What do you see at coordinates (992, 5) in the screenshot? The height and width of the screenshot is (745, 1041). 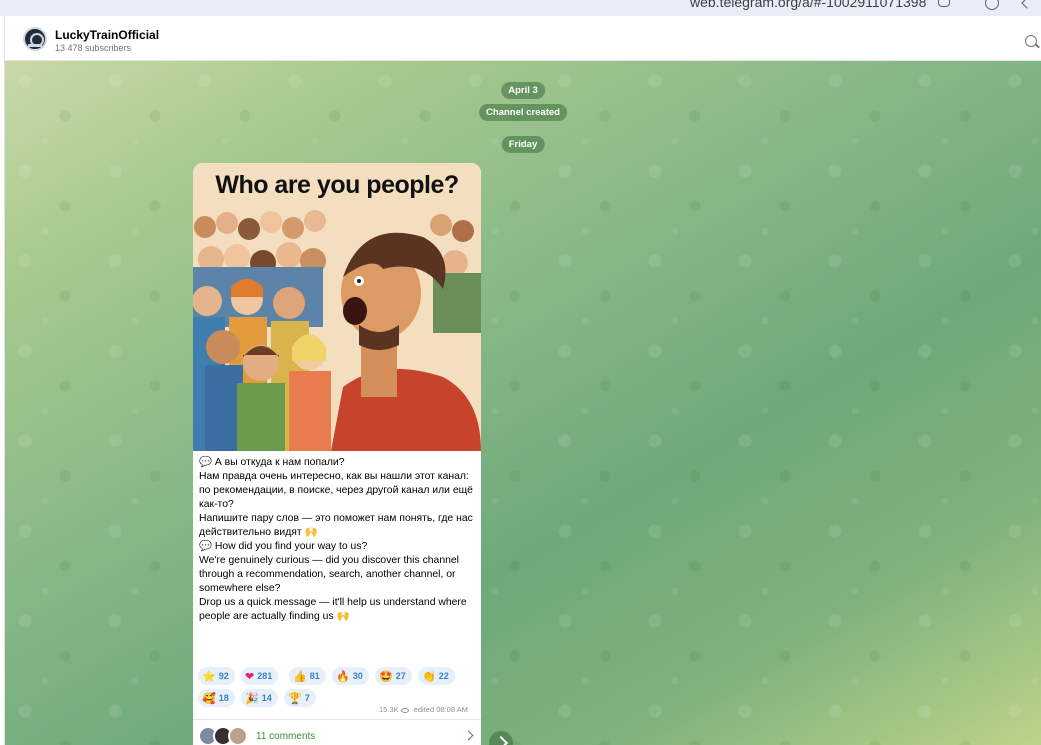 I see `reload-icon` at bounding box center [992, 5].